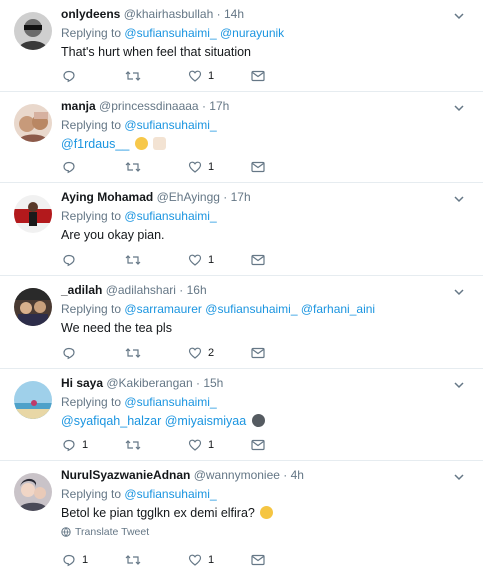 This screenshot has width=483, height=571. Describe the element at coordinates (213, 383) in the screenshot. I see `timestamp: 15h` at that location.